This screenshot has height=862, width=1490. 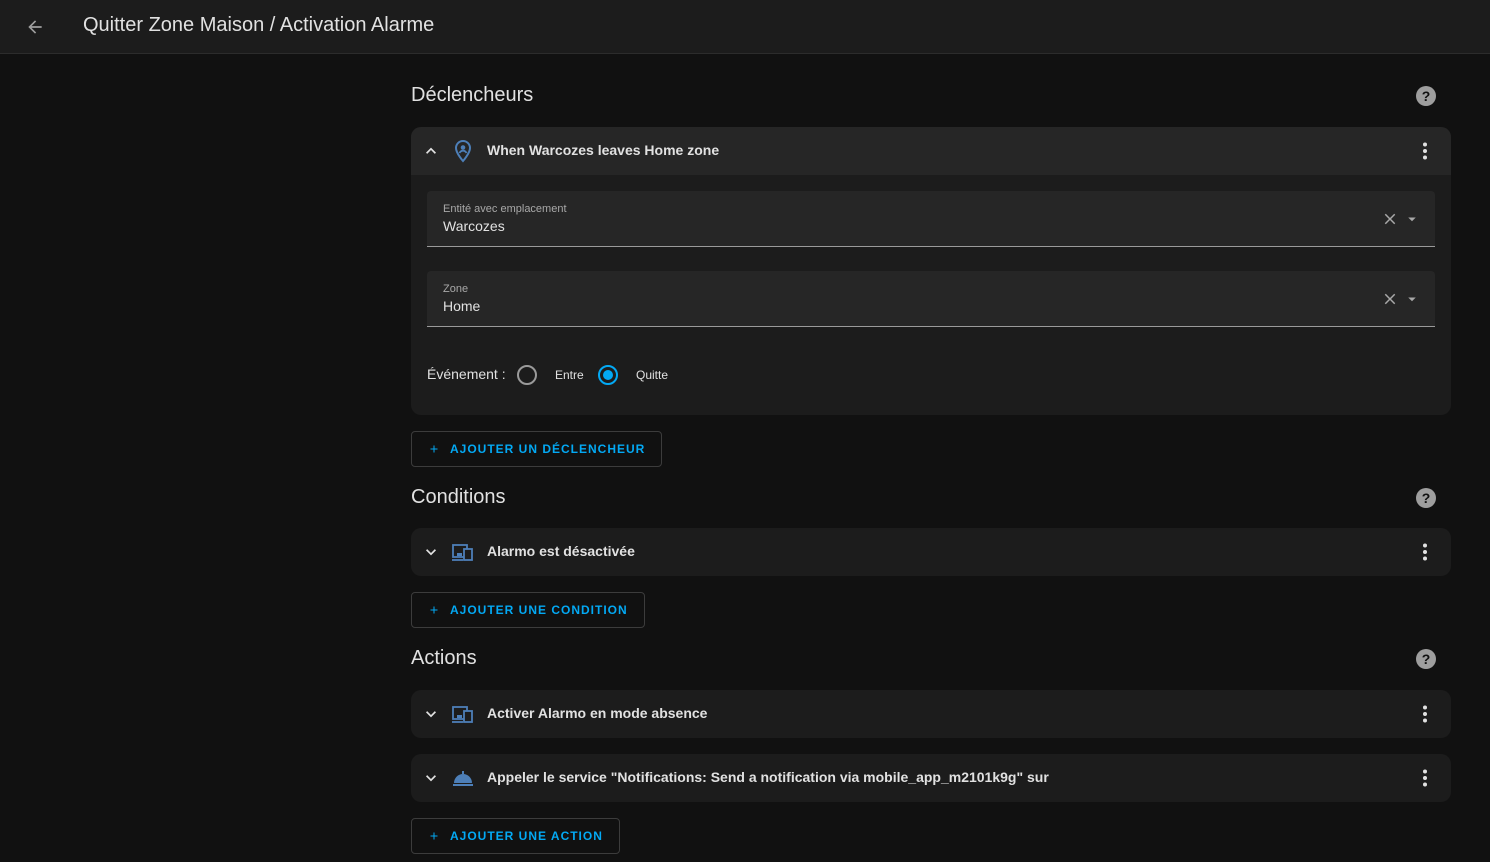 What do you see at coordinates (931, 662) in the screenshot?
I see `actions-section-header: Actions ?` at bounding box center [931, 662].